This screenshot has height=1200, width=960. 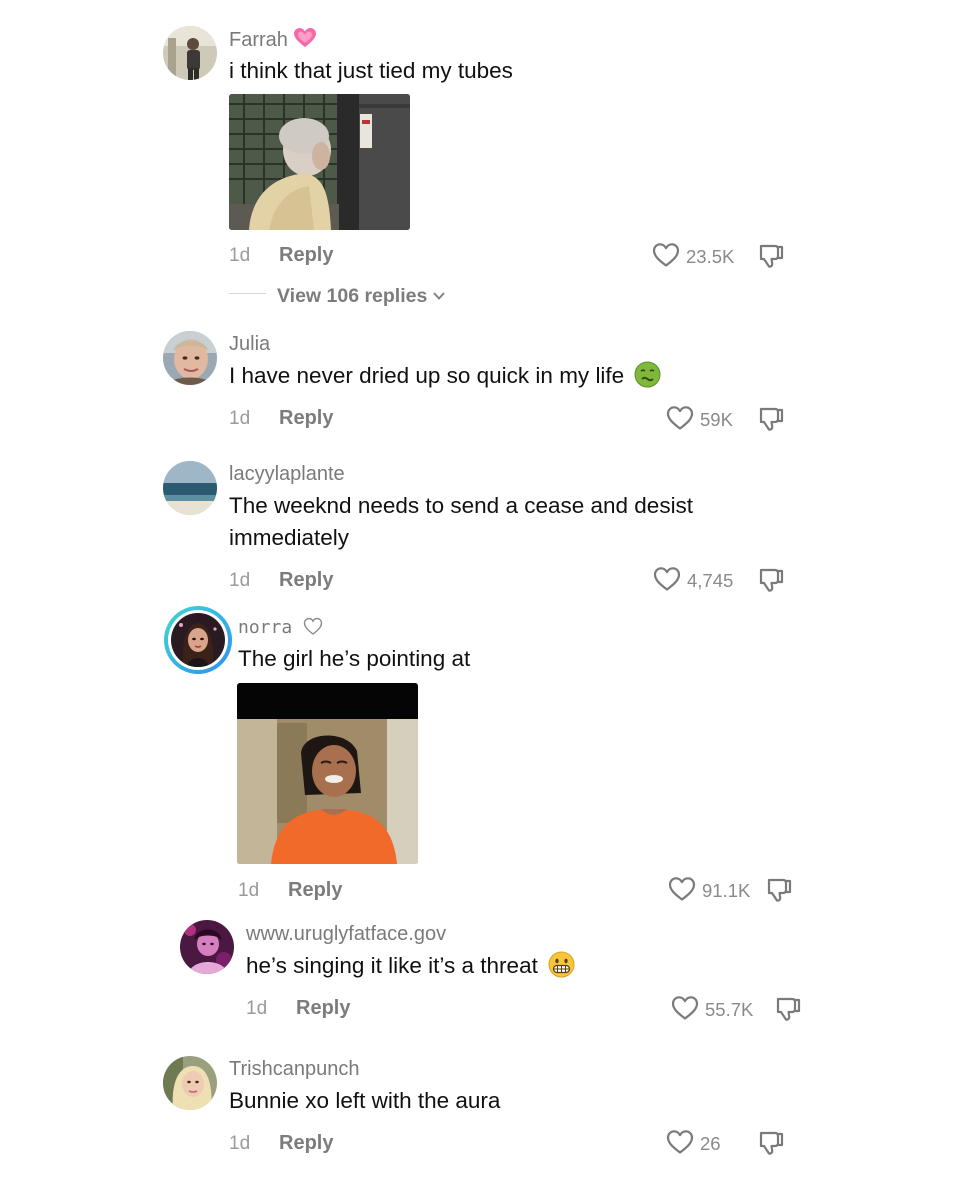 What do you see at coordinates (327, 773) in the screenshot?
I see `comment-image-laughing-woman` at bounding box center [327, 773].